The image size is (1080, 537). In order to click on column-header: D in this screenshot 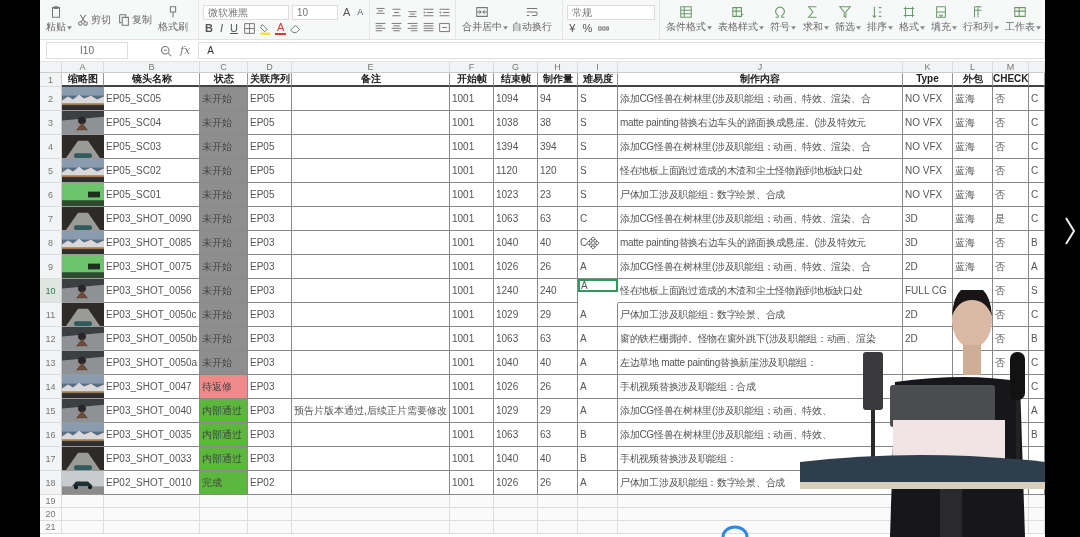, I will do `click(270, 67)`.